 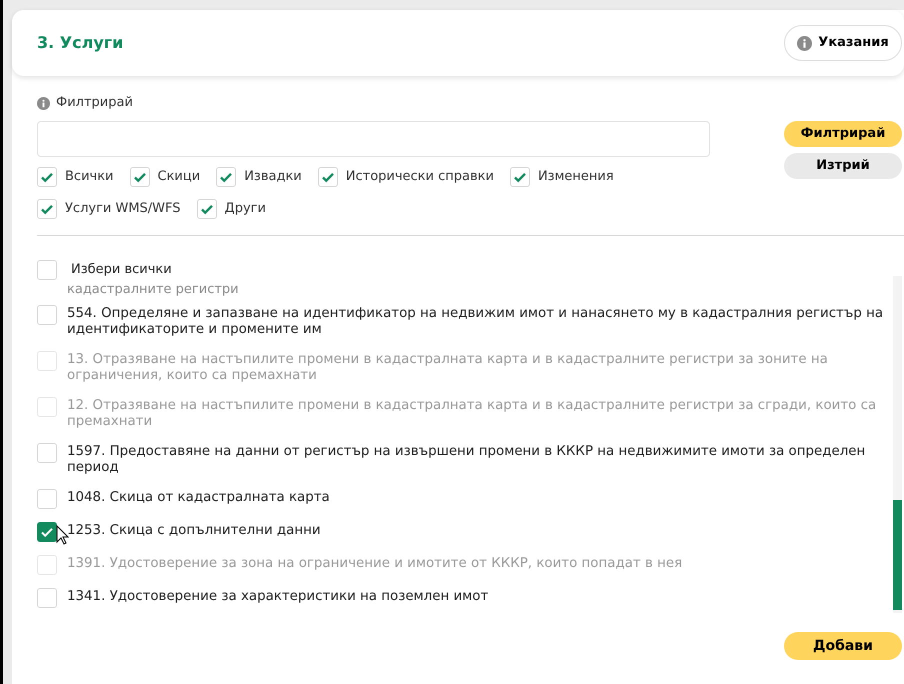 I want to click on list-item-text: кадастралните регистри, so click(x=153, y=290).